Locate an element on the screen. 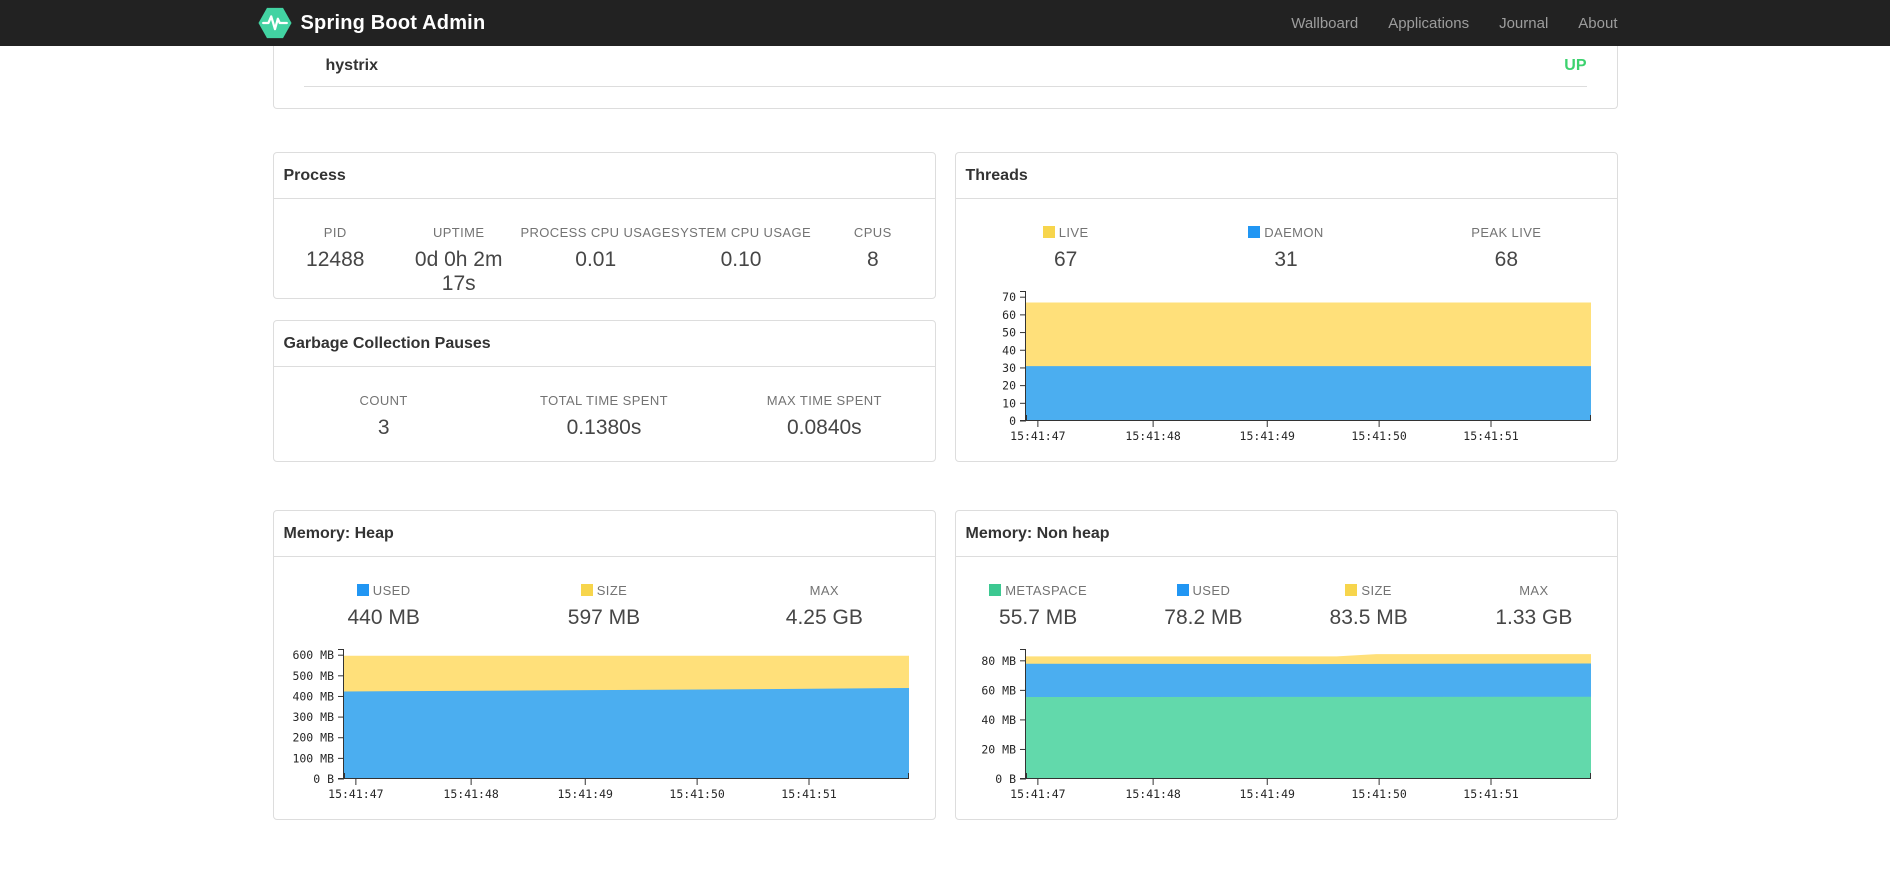  svg-text: 40 is located at coordinates (1009, 350).